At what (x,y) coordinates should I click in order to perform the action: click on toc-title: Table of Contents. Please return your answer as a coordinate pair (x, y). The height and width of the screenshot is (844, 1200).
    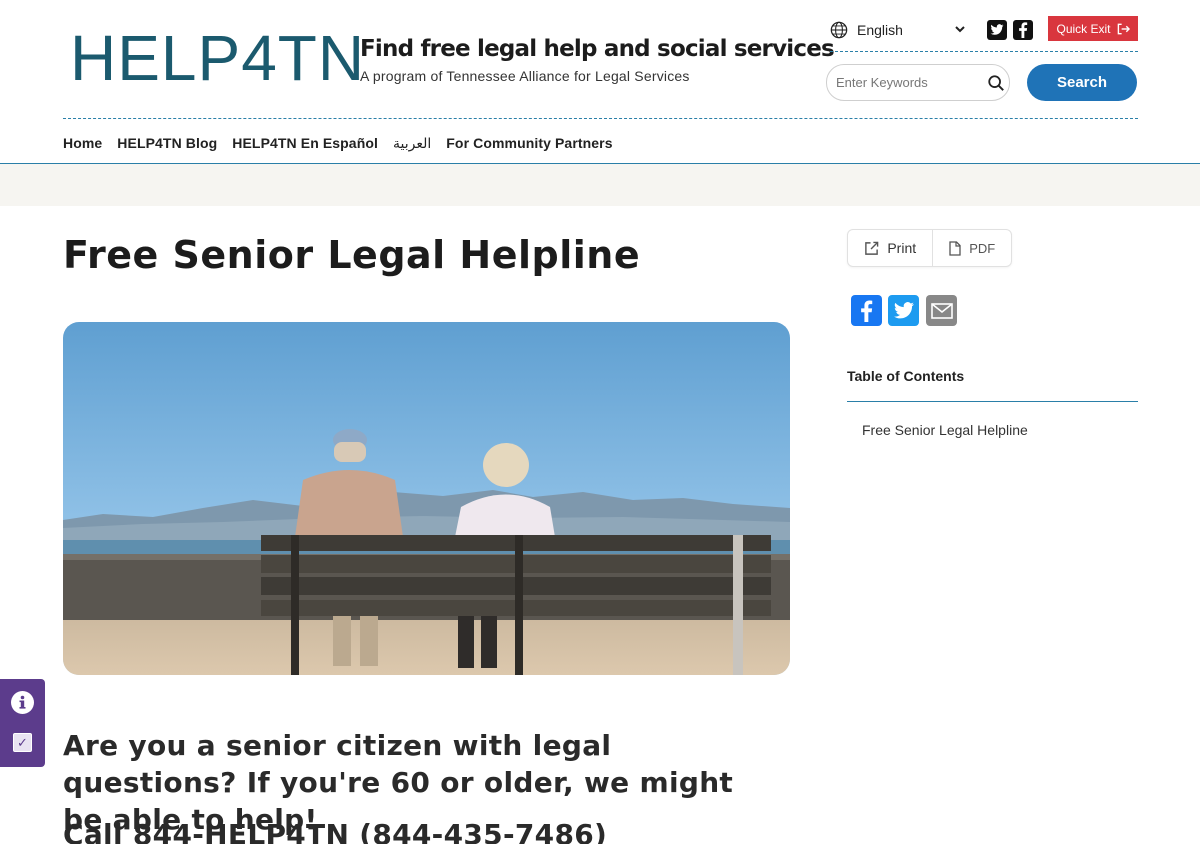
    Looking at the image, I should click on (906, 376).